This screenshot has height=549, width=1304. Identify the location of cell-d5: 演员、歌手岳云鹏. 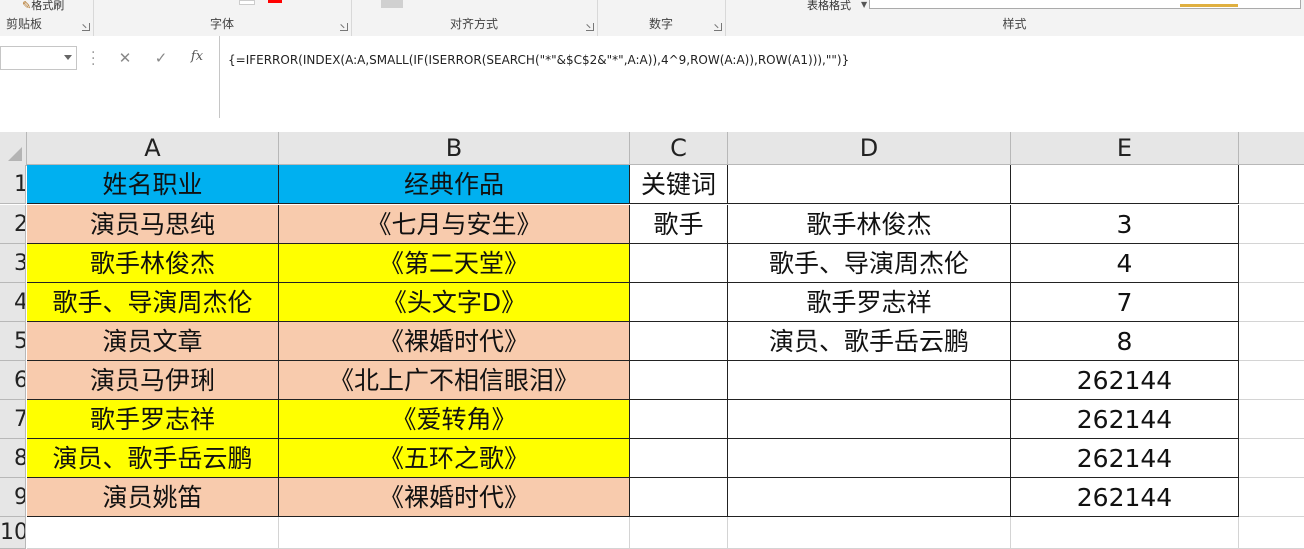
(869, 341).